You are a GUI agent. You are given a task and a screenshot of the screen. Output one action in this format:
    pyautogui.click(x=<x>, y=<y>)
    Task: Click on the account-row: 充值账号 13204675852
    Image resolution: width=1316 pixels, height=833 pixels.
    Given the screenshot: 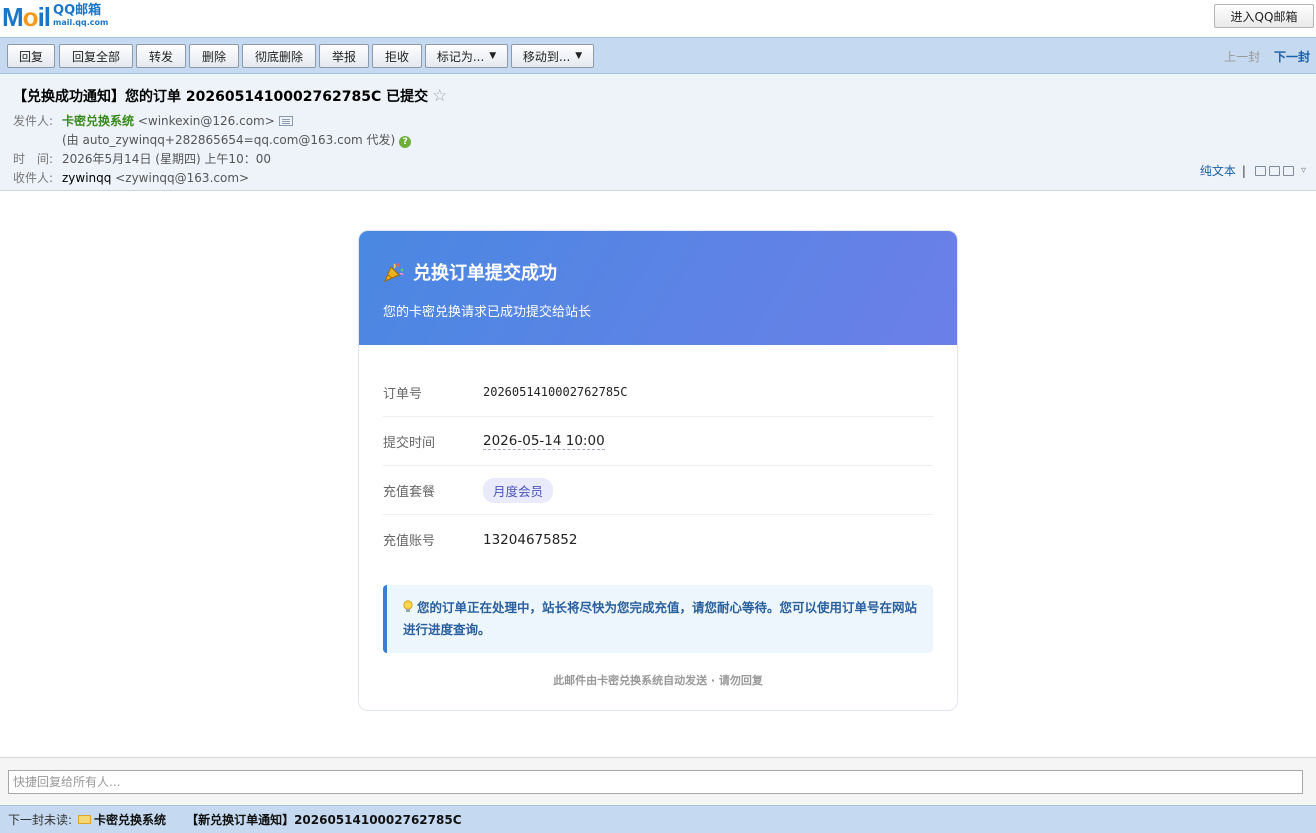 What is the action you would take?
    pyautogui.click(x=658, y=539)
    